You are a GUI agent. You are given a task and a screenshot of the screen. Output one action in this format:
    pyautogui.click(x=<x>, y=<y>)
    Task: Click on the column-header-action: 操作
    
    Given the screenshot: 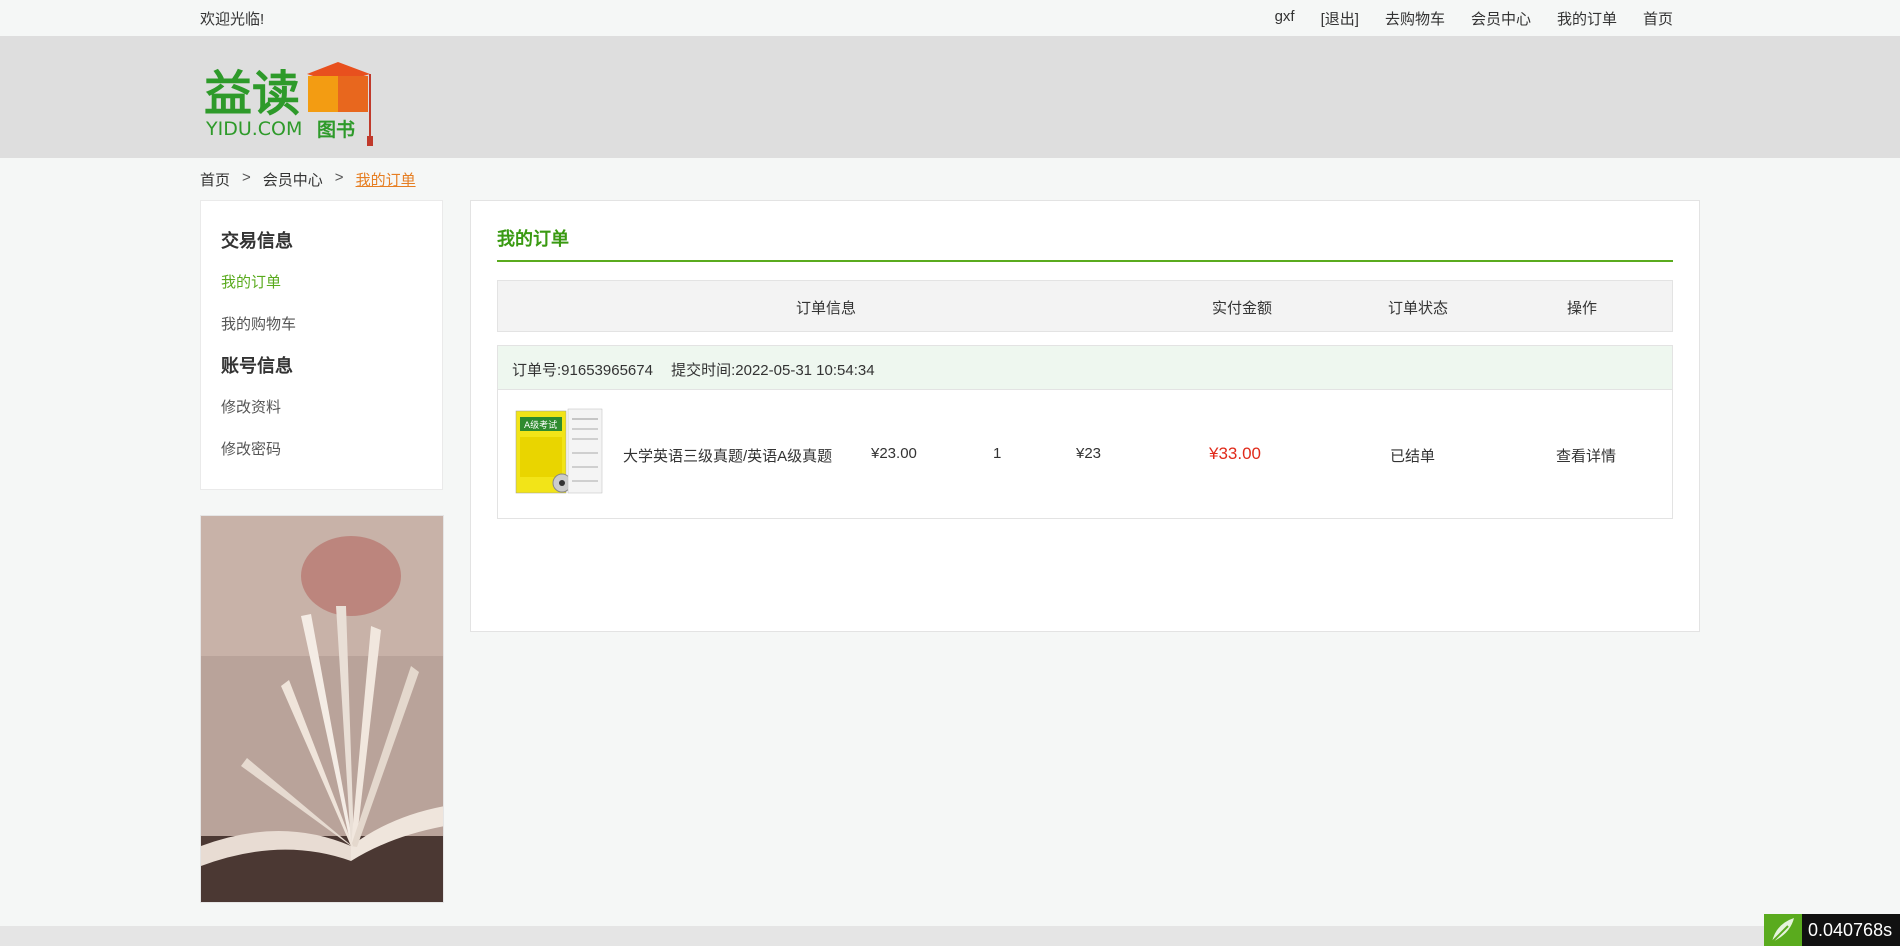 What is the action you would take?
    pyautogui.click(x=1582, y=308)
    